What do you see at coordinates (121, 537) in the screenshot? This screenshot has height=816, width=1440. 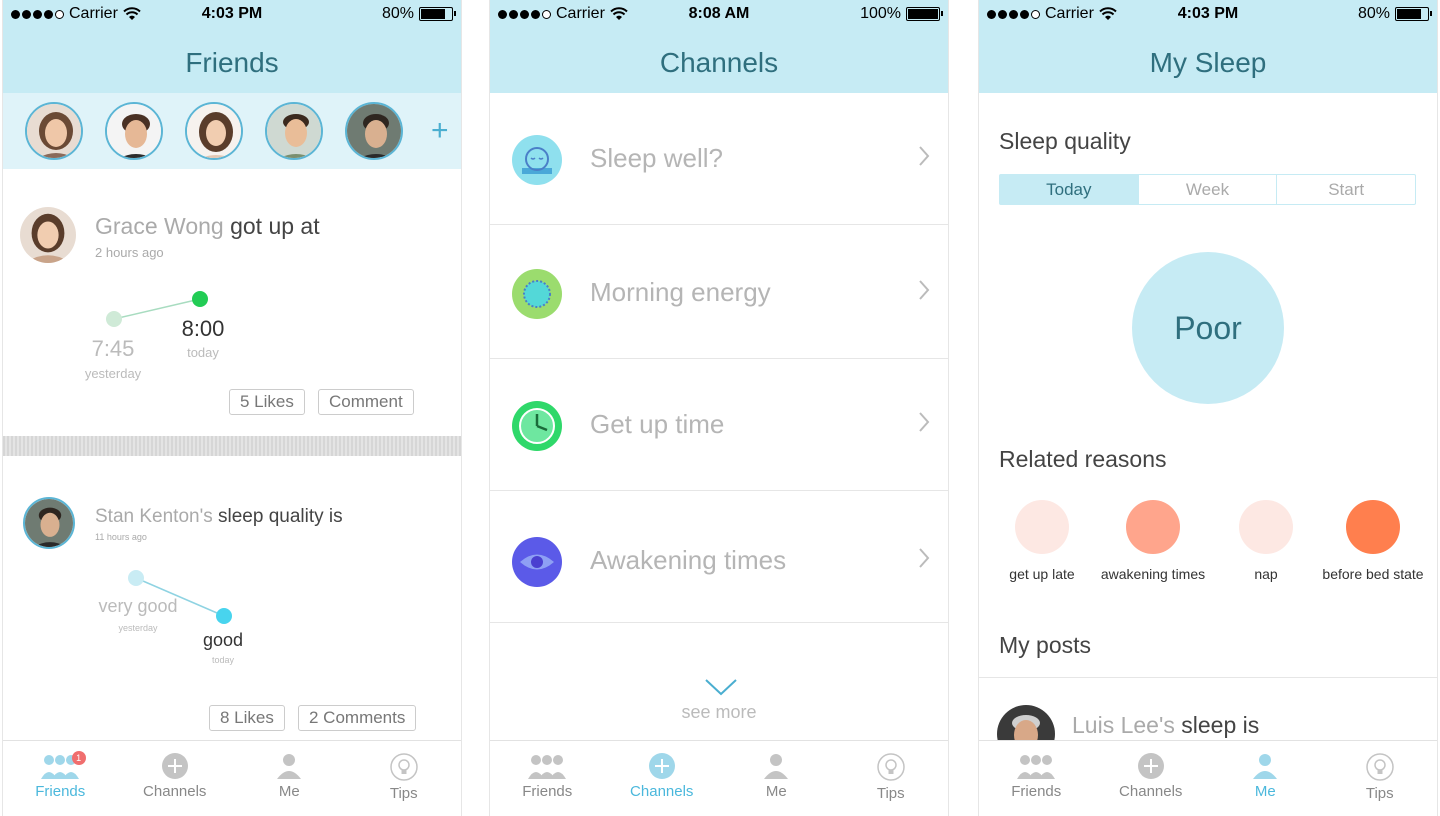 I see `post-timestamp: 11 hours ago` at bounding box center [121, 537].